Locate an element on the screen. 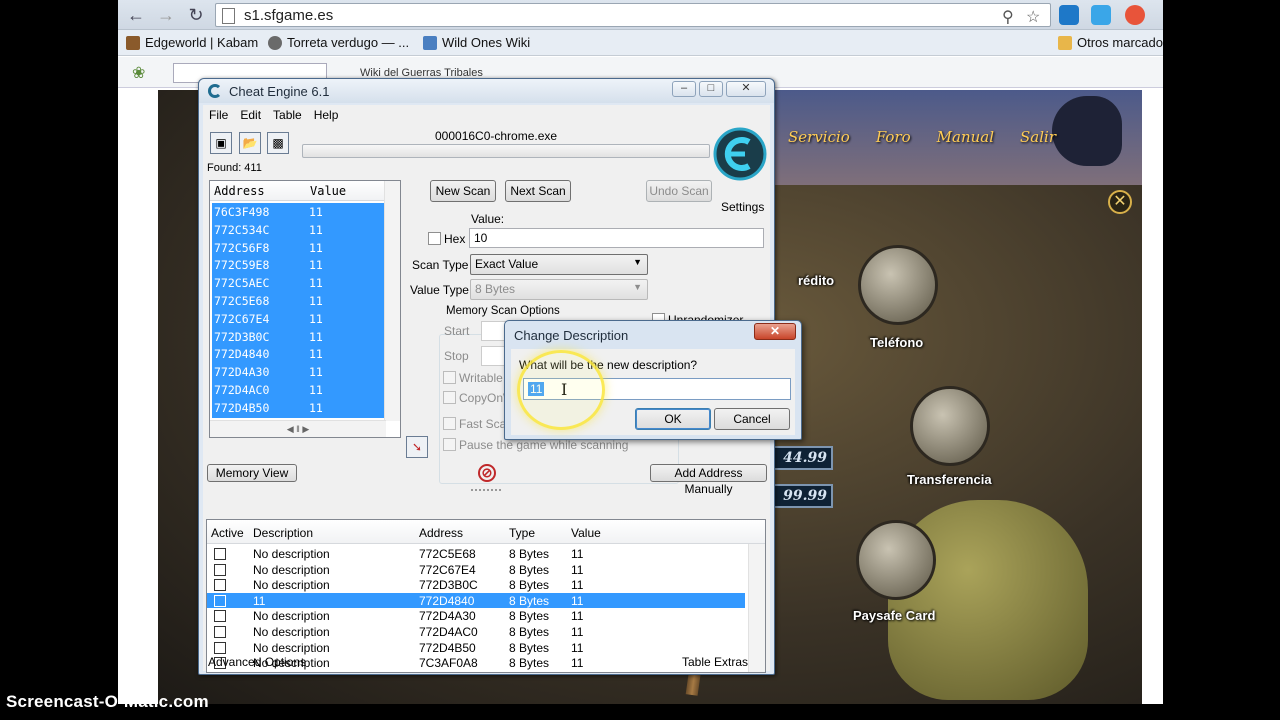 This screenshot has height=720, width=1280. cancel-button: Cancel is located at coordinates (752, 419).